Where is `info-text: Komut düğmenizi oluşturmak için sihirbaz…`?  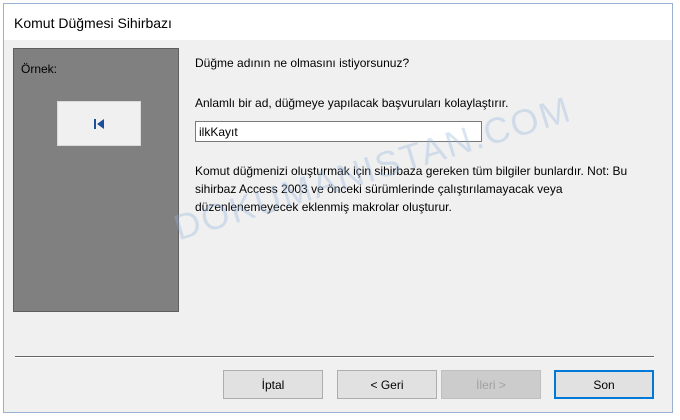
info-text: Komut düğmenizi oluşturmak için sihirbaz… is located at coordinates (411, 189).